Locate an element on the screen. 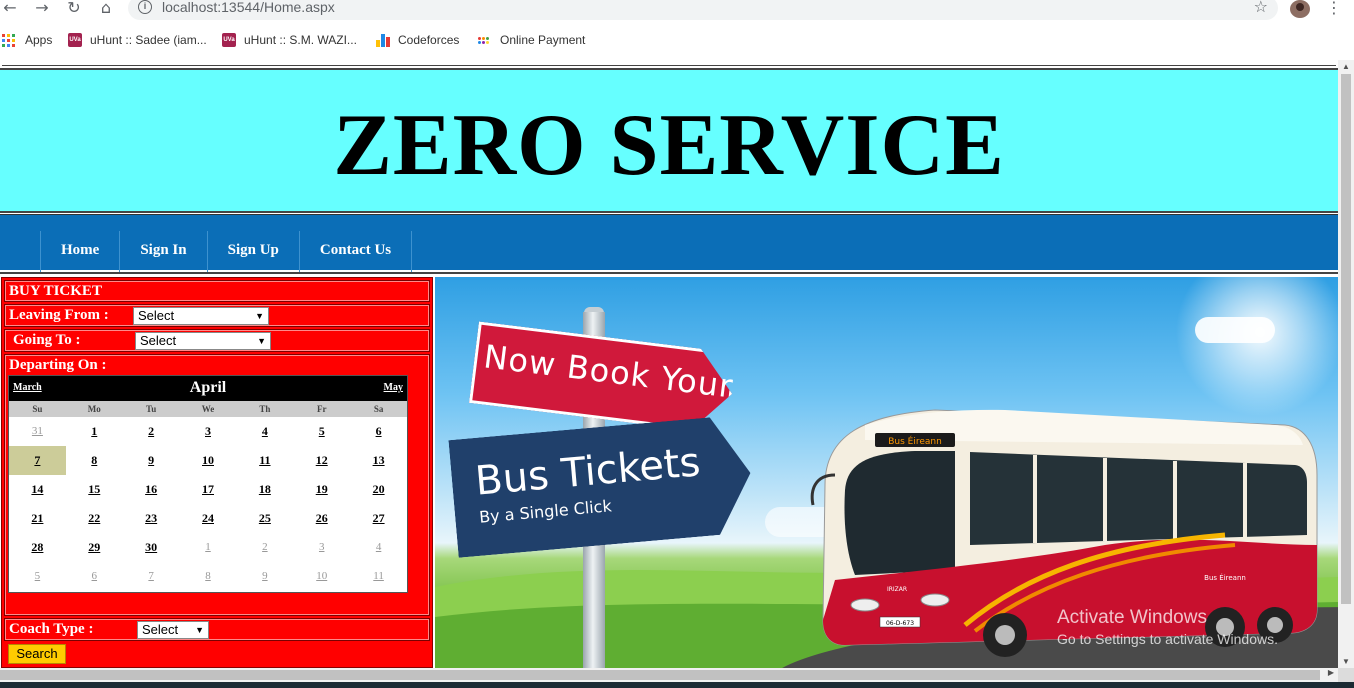  calendar-day: 13 is located at coordinates (378, 460).